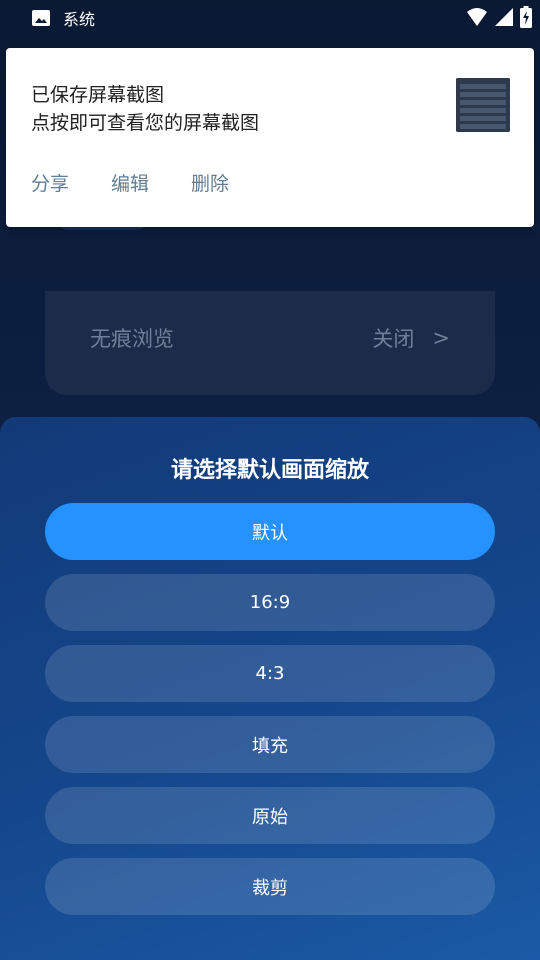 The height and width of the screenshot is (960, 540). I want to click on zoom-option-4-3: 4:3, so click(270, 673).